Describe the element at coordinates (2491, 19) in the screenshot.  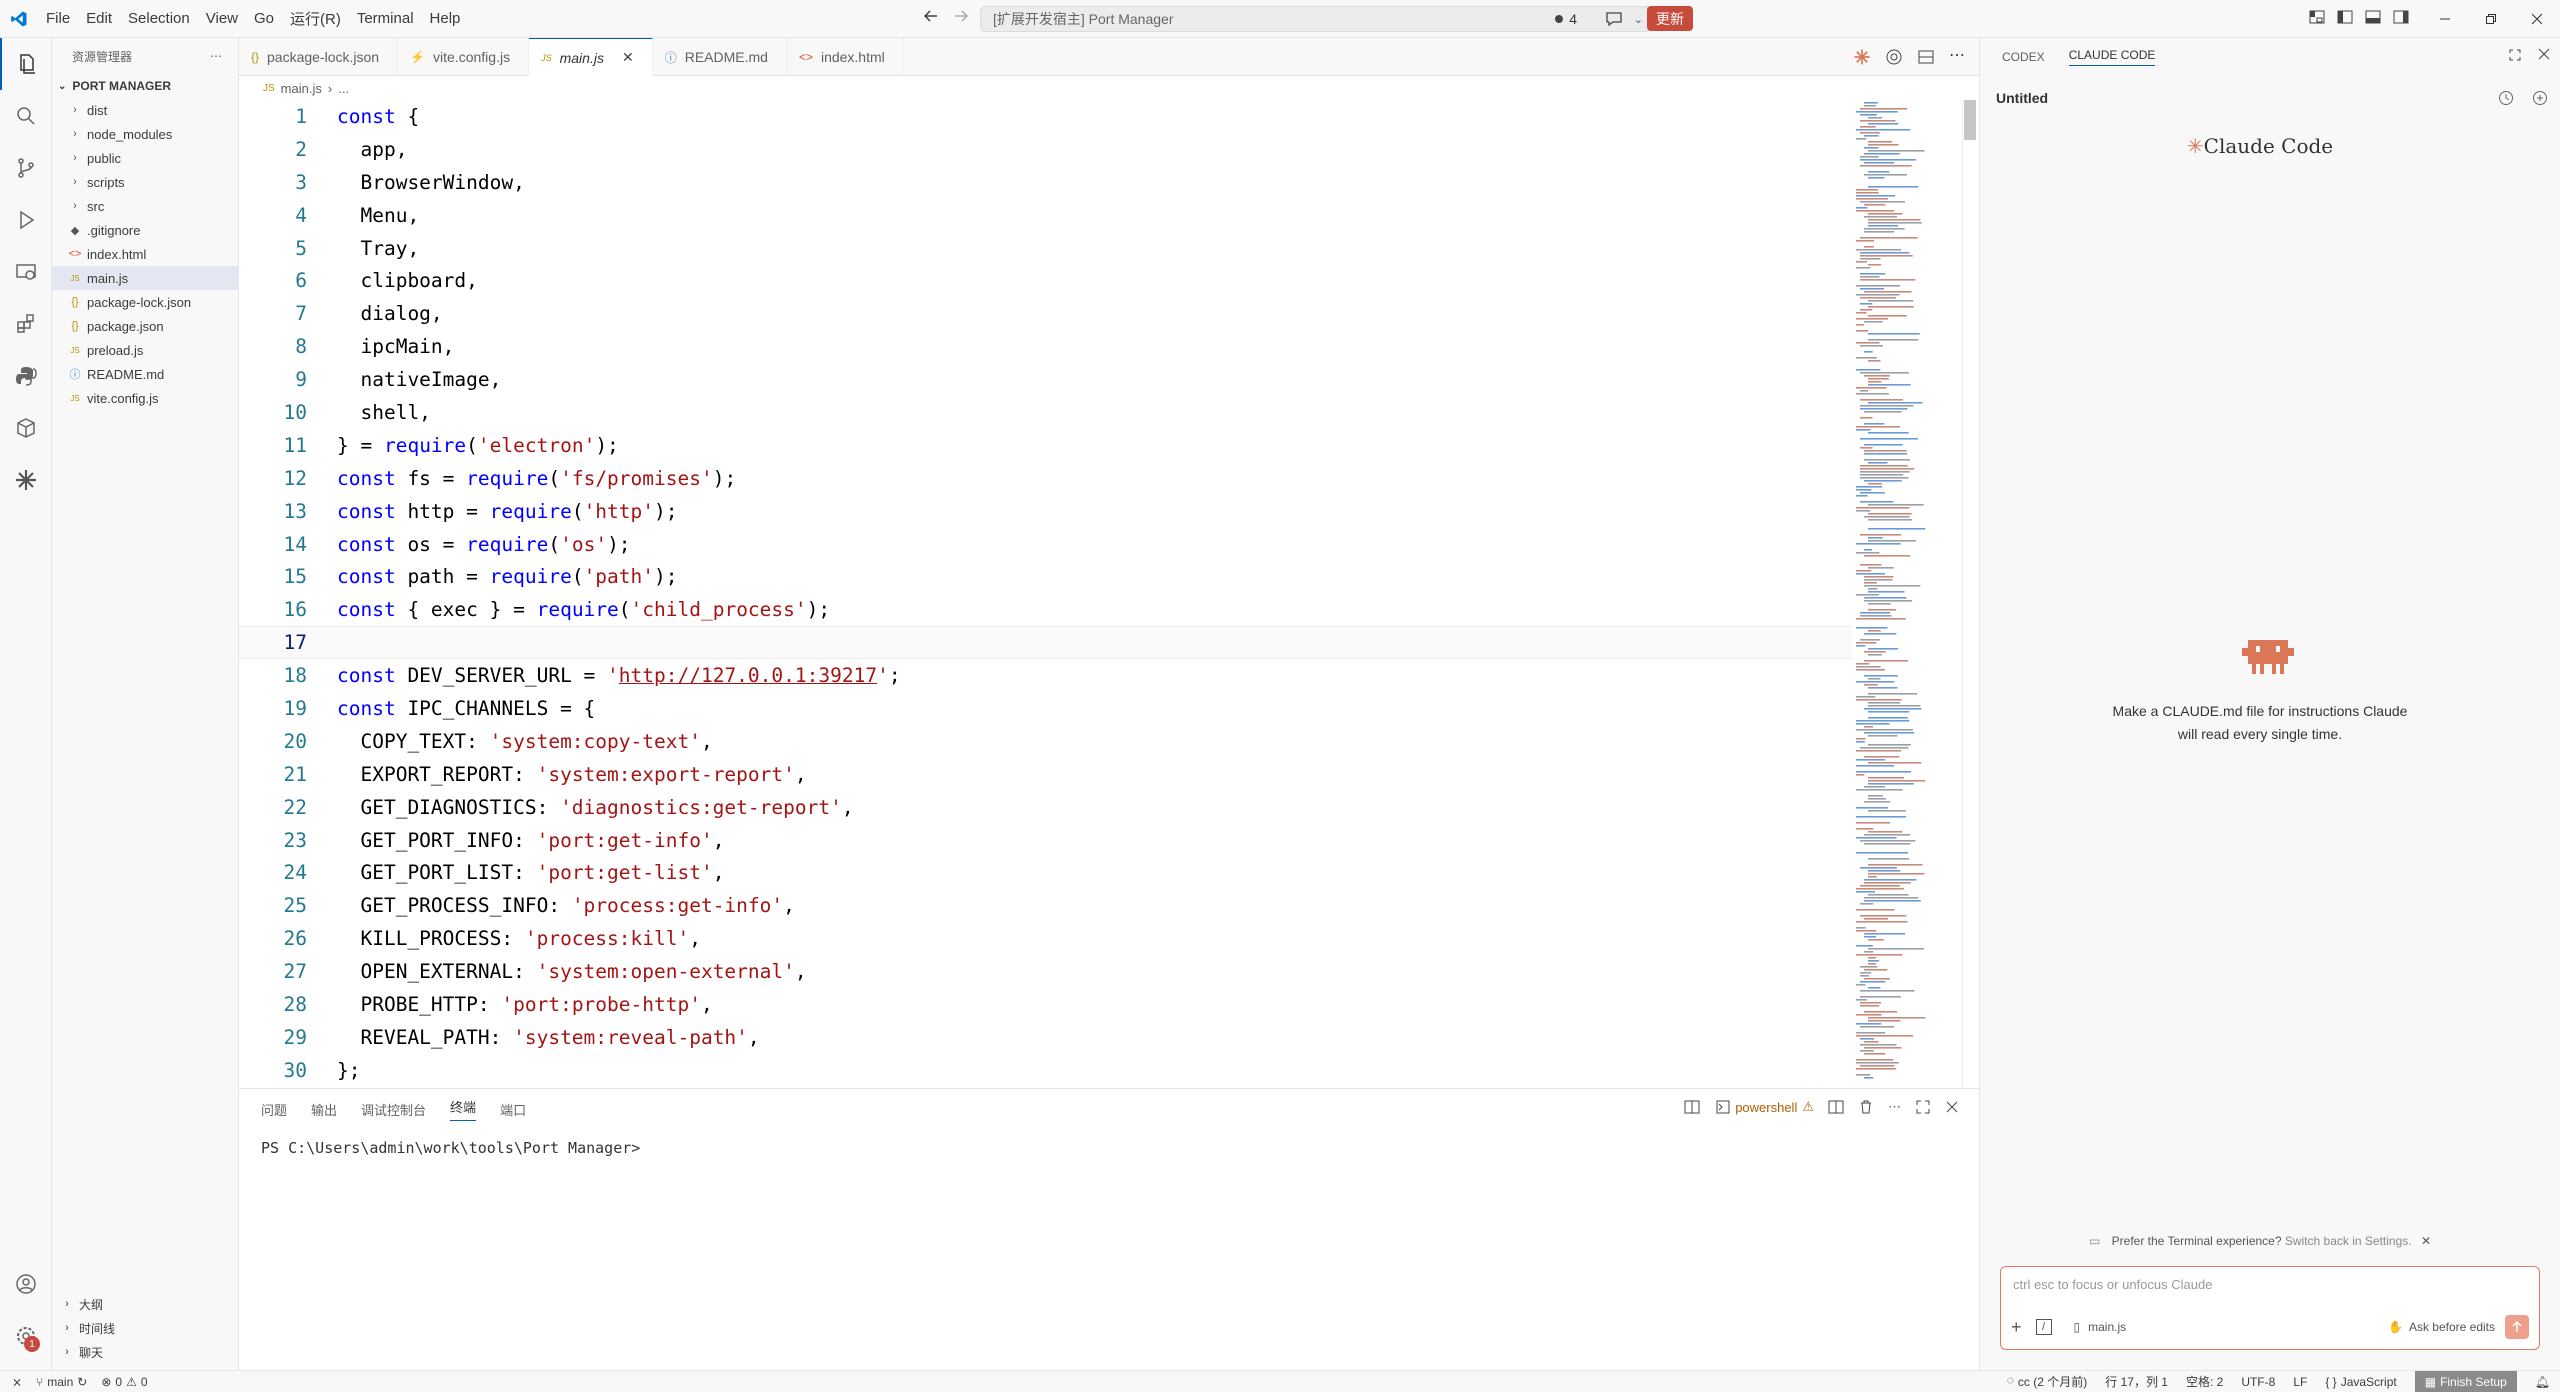
I see `restore-icon` at that location.